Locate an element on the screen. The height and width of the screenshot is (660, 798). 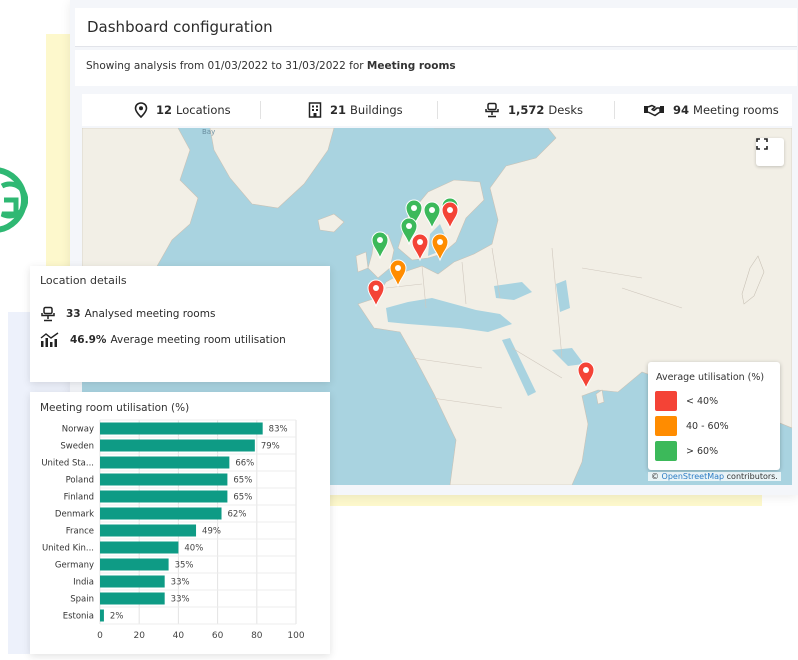
attribution-prefix: © is located at coordinates (655, 476).